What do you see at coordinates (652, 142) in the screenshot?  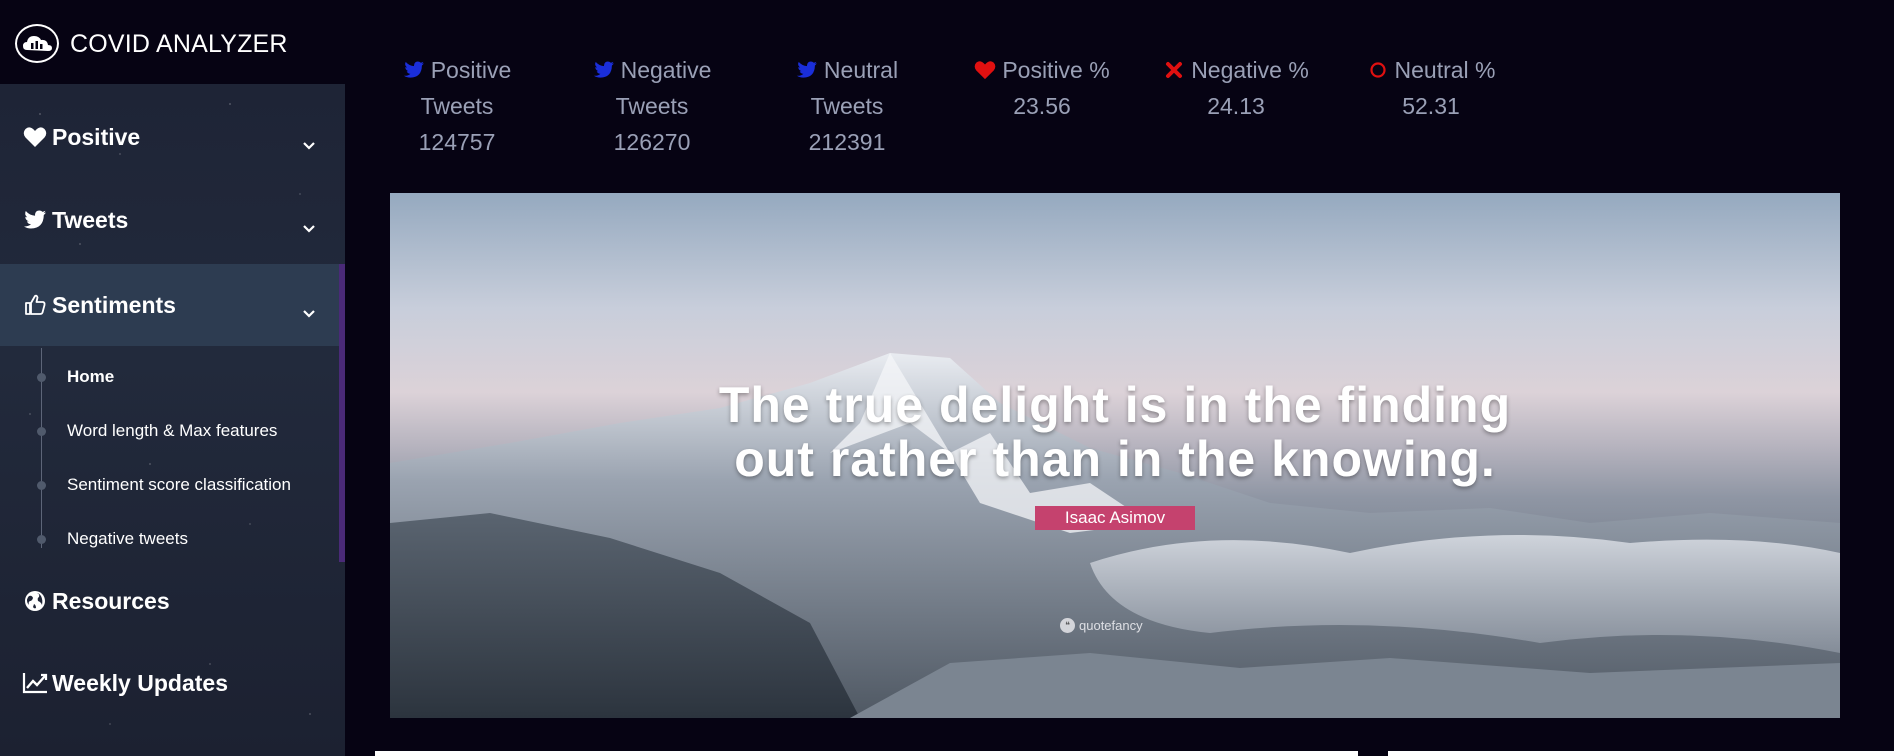 I see `stat-value: 126270` at bounding box center [652, 142].